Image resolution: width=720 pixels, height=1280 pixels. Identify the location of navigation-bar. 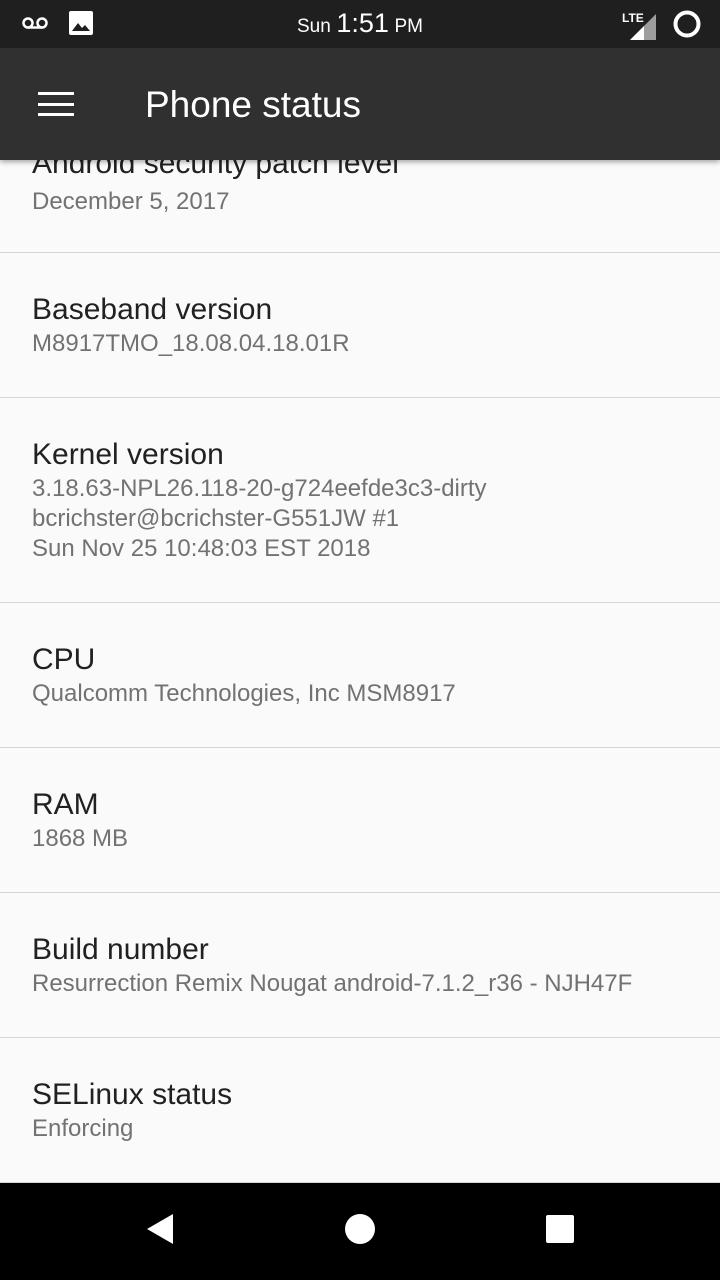
(360, 1231).